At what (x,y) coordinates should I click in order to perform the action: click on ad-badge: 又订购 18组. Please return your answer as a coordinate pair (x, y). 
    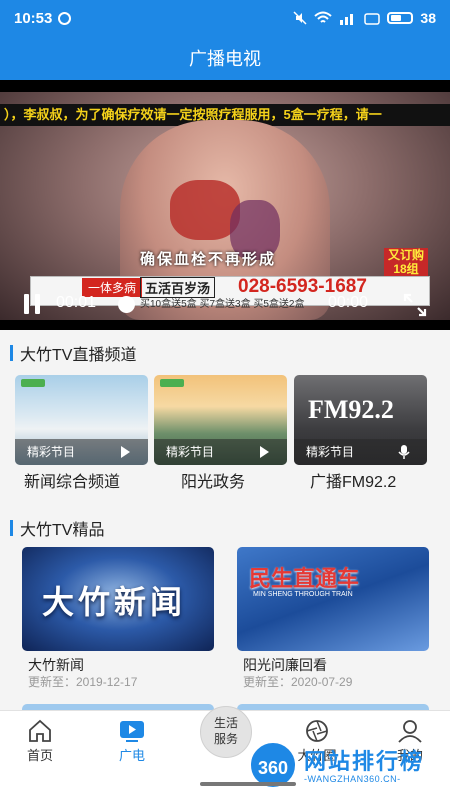
    Looking at the image, I should click on (406, 262).